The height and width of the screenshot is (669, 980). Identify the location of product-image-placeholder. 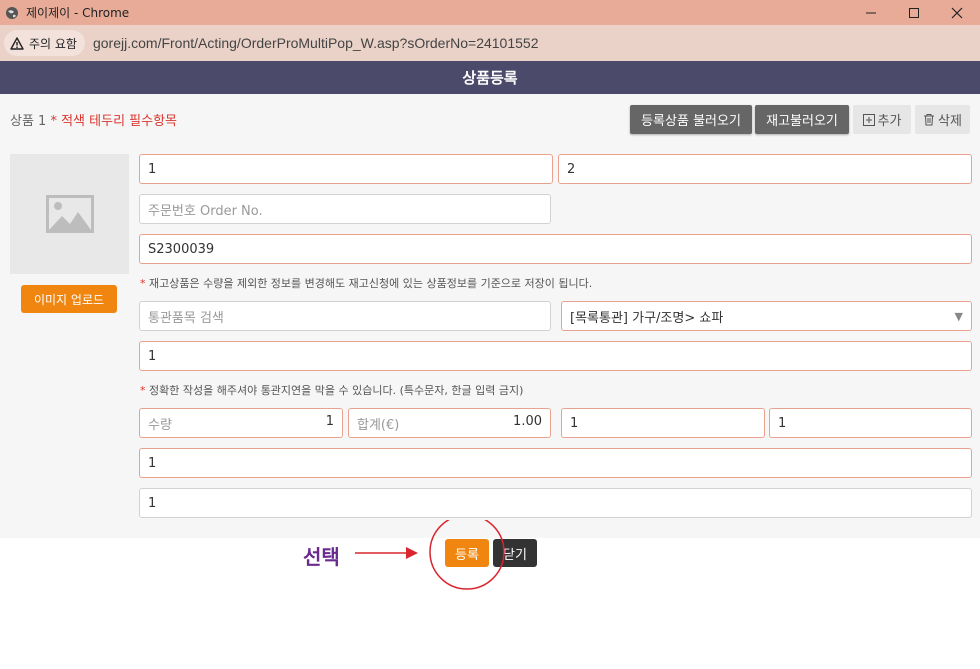
(69, 214).